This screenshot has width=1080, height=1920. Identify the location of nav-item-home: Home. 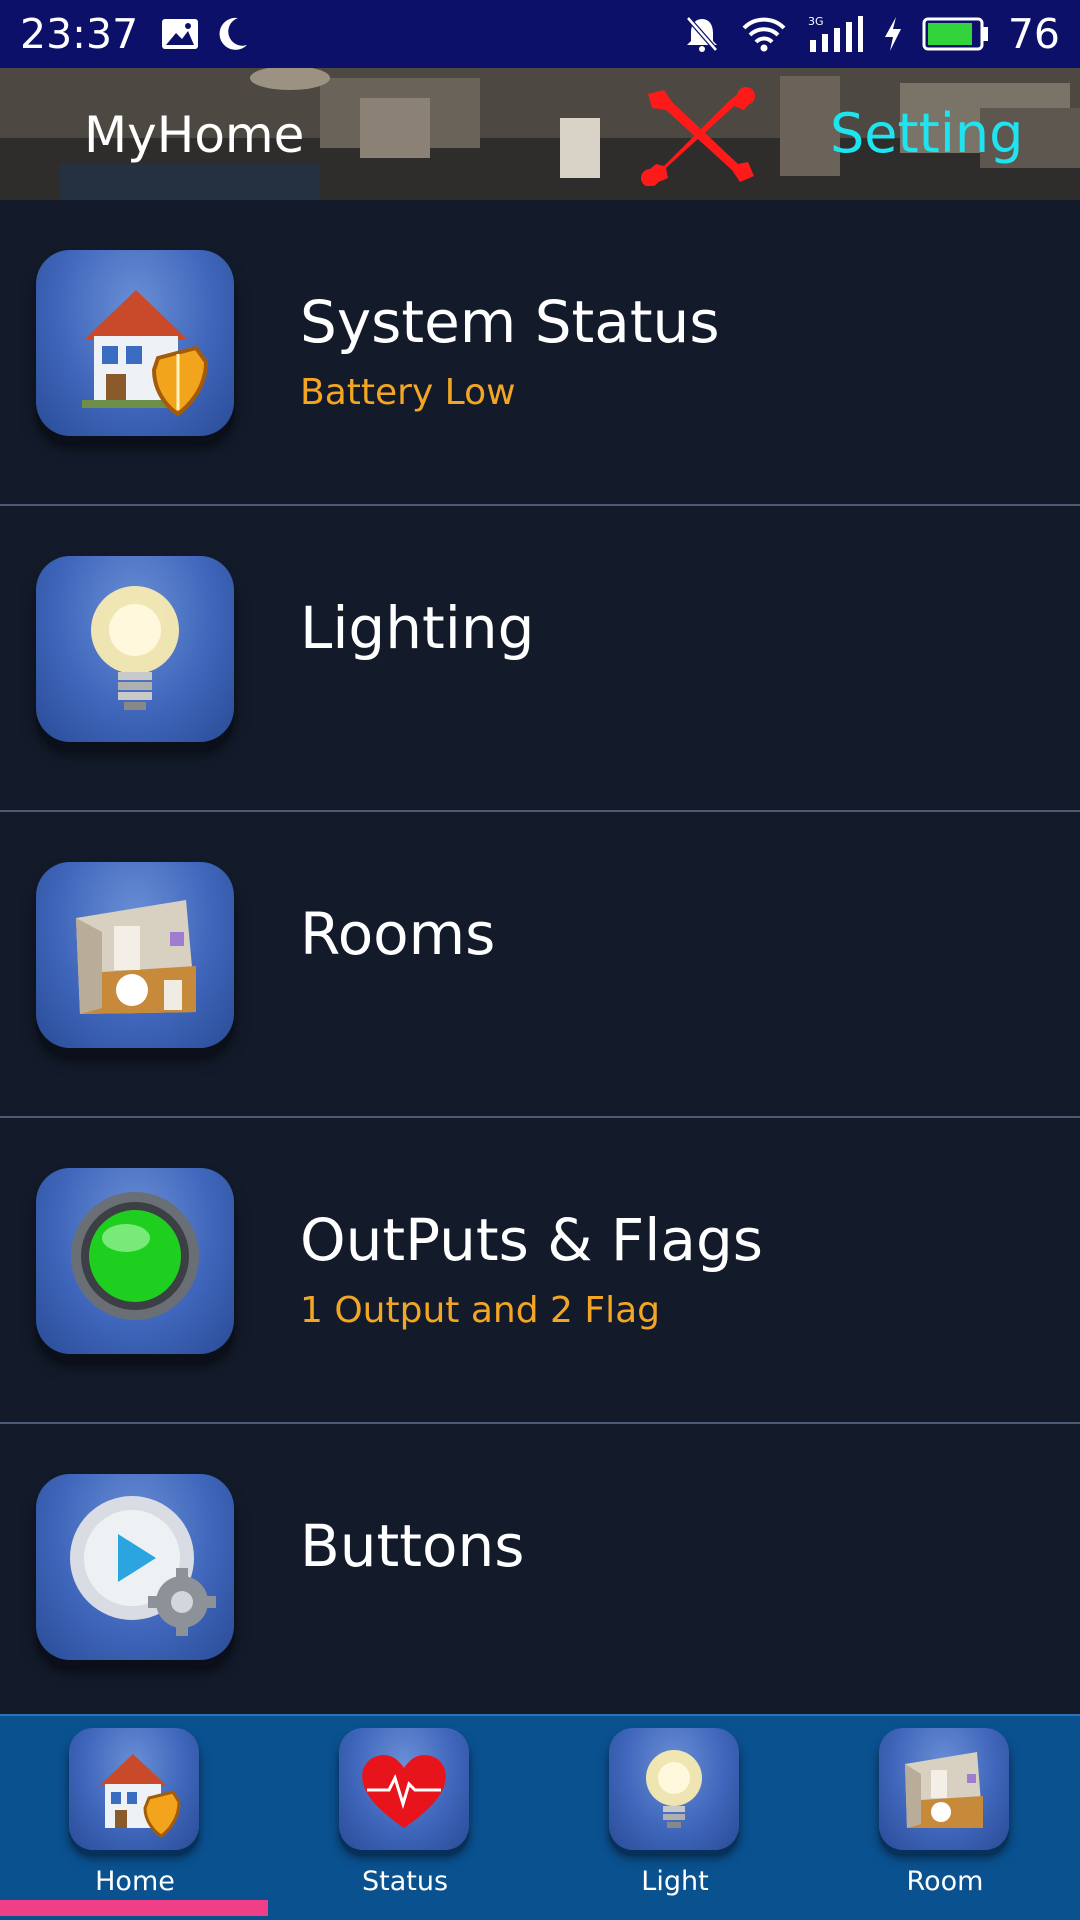
(135, 1818).